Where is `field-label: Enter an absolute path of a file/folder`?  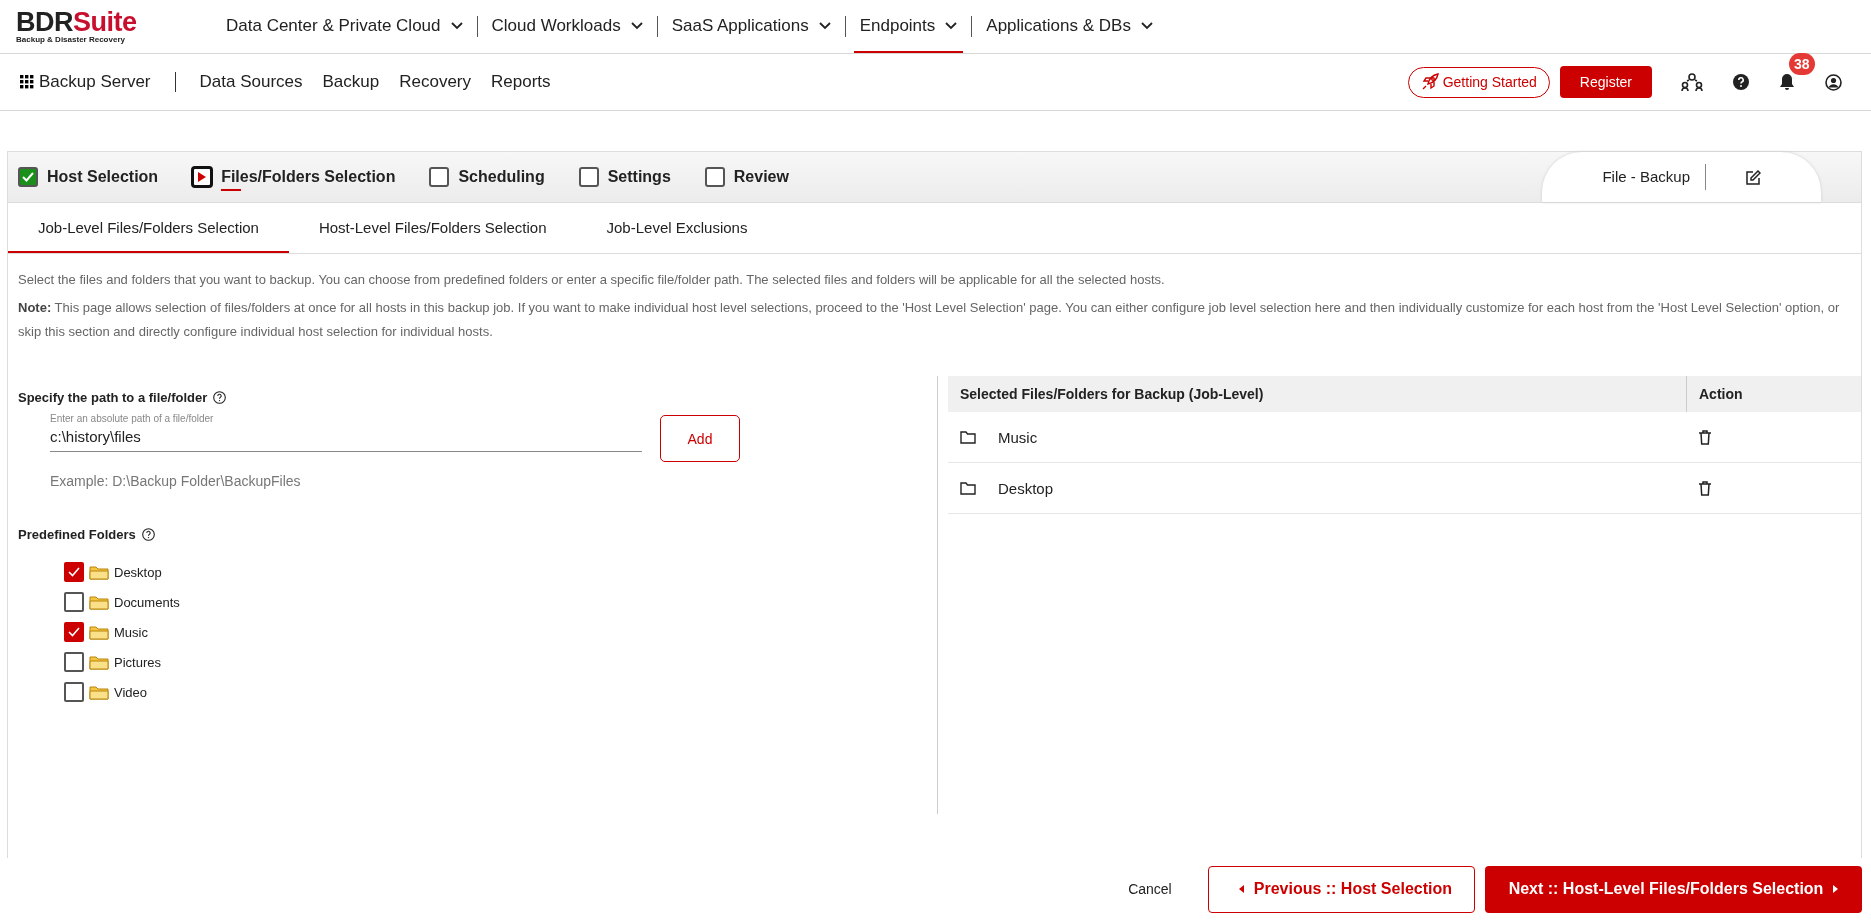
field-label: Enter an absolute path of a file/folder is located at coordinates (132, 418).